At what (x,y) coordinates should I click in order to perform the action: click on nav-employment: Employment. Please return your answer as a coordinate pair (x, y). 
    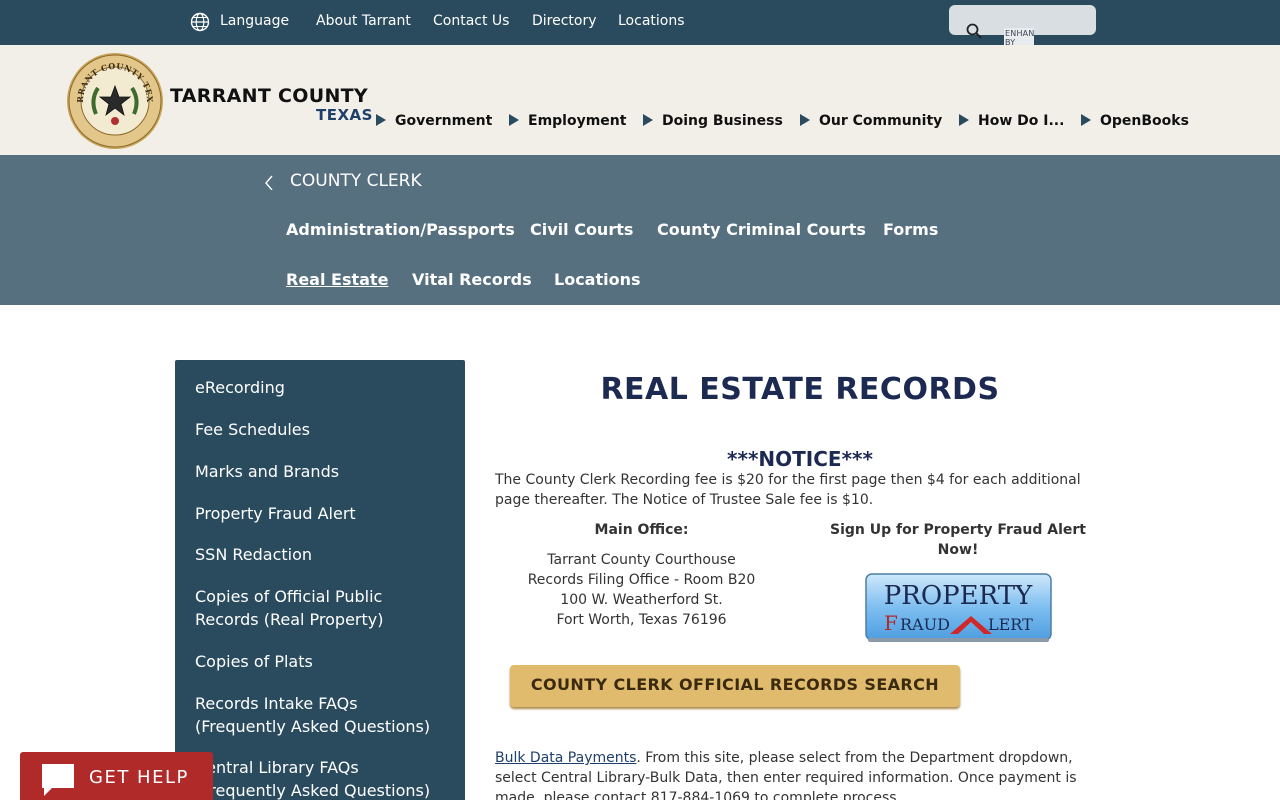
    Looking at the image, I should click on (567, 121).